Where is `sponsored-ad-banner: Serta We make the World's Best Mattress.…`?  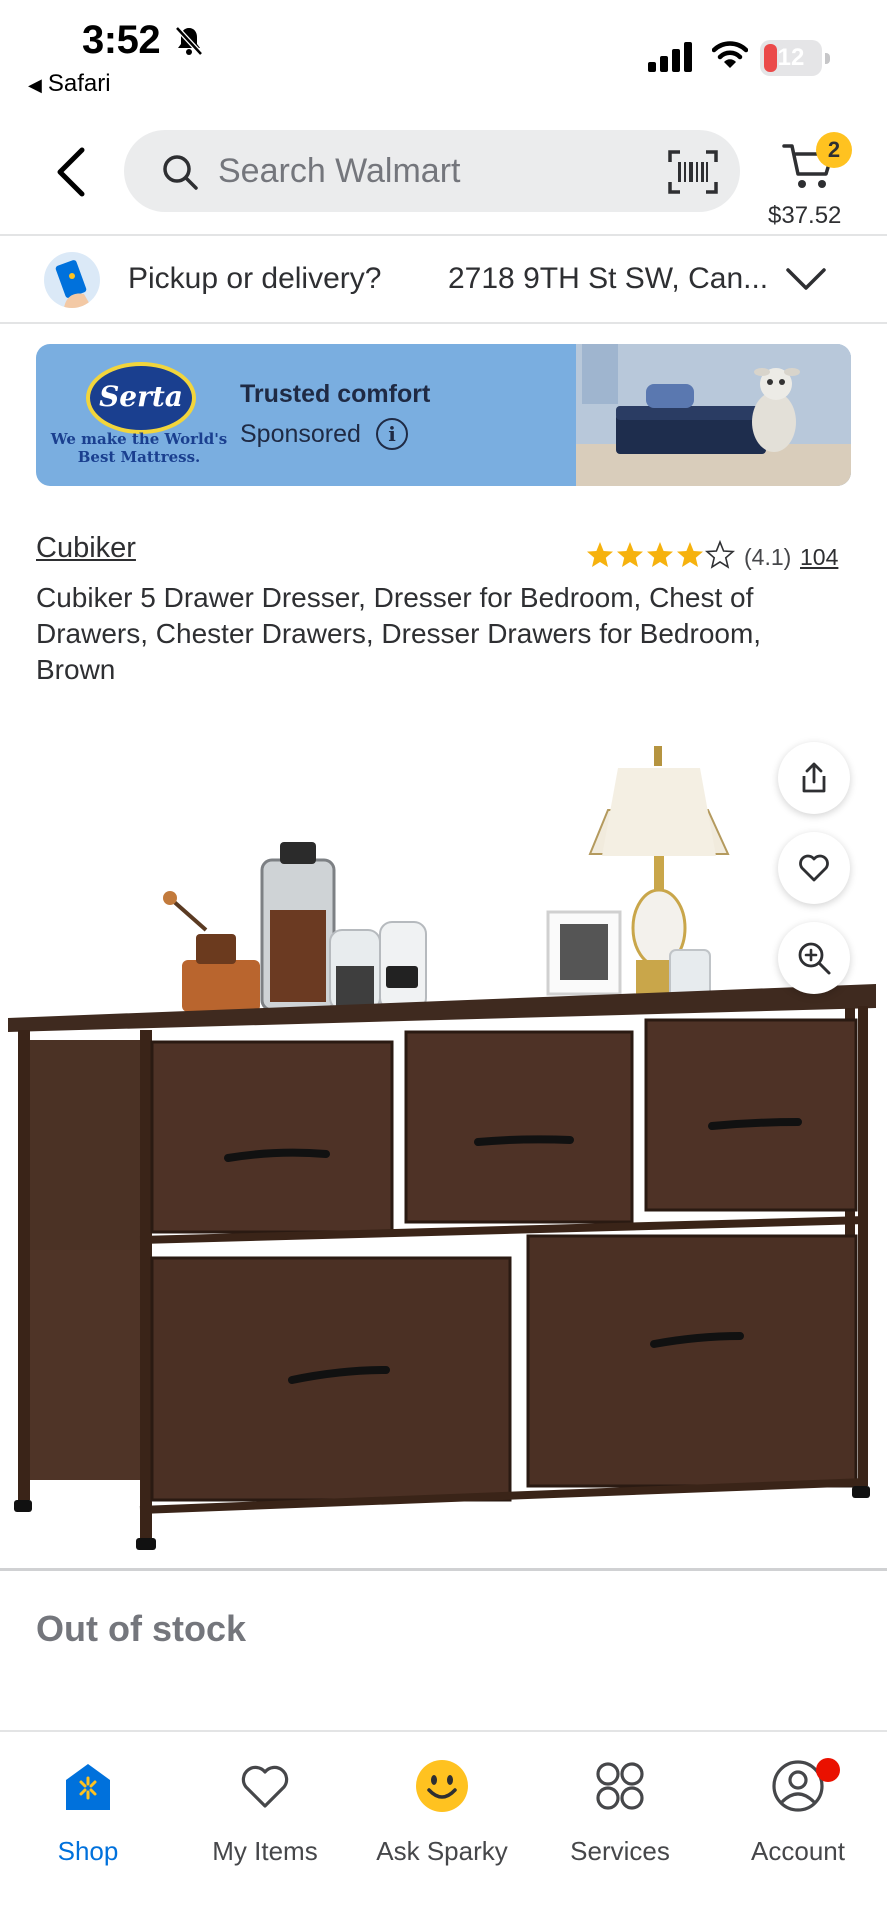 sponsored-ad-banner: Serta We make the World's Best Mattress.… is located at coordinates (443, 415).